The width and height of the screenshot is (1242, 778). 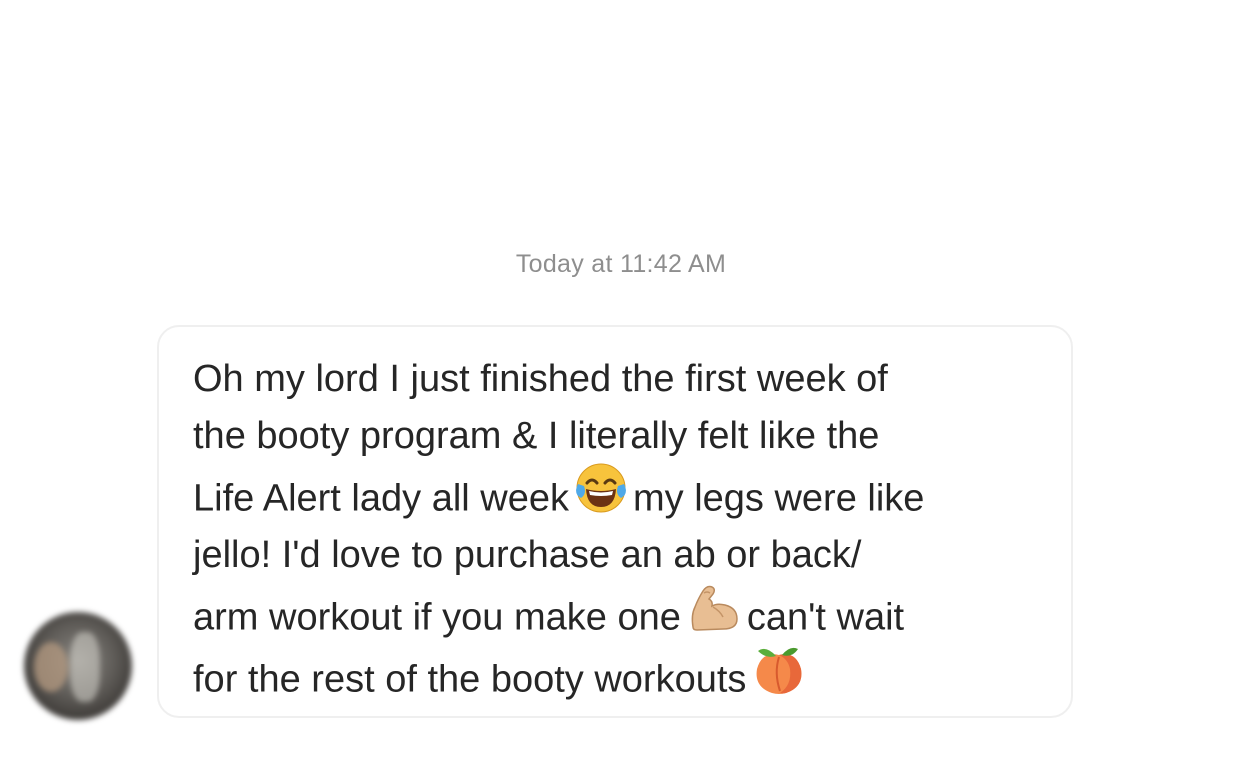 I want to click on message-line-text: can't wait, so click(x=825, y=617).